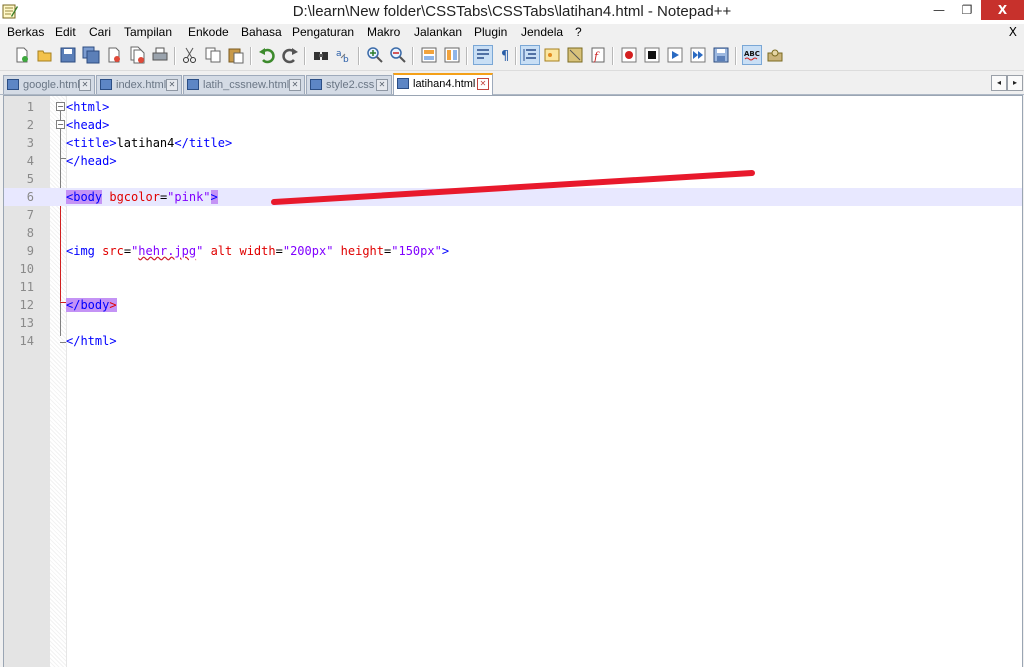 The height and width of the screenshot is (667, 1024). What do you see at coordinates (1002, 10) in the screenshot?
I see `close-window-button: X` at bounding box center [1002, 10].